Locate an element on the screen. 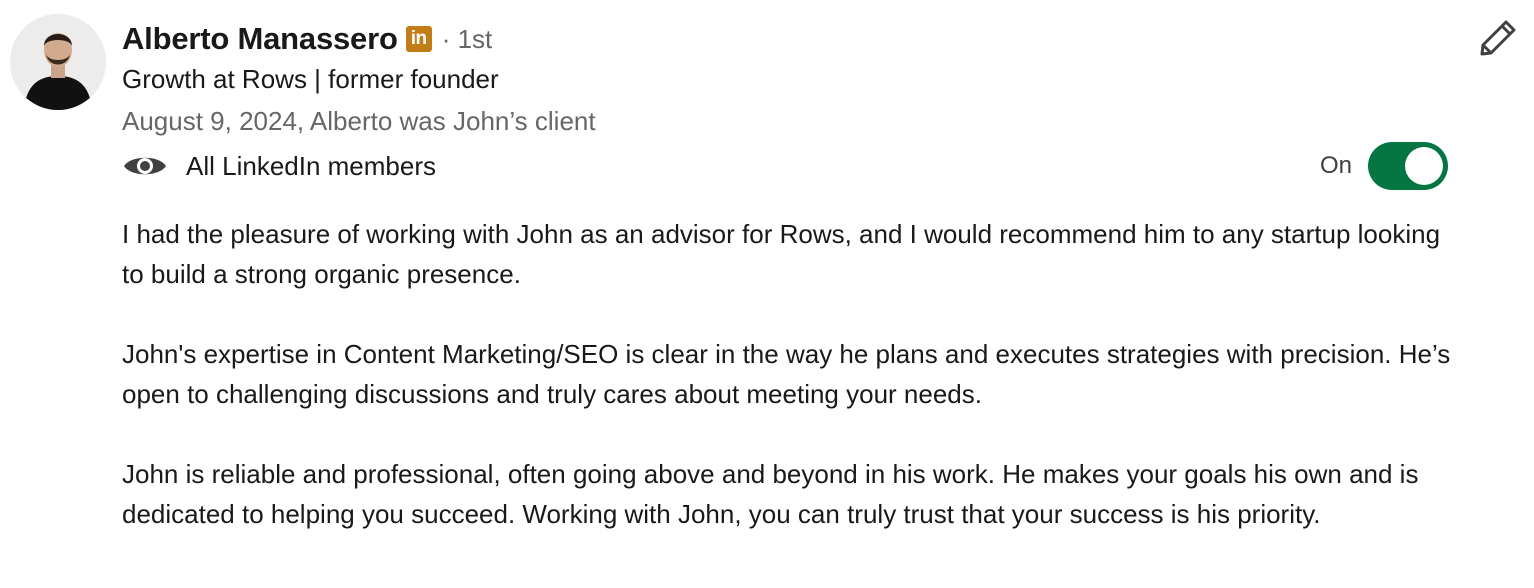 This screenshot has height=588, width=1534. author-headline: Growth at Rows | former founder is located at coordinates (310, 79).